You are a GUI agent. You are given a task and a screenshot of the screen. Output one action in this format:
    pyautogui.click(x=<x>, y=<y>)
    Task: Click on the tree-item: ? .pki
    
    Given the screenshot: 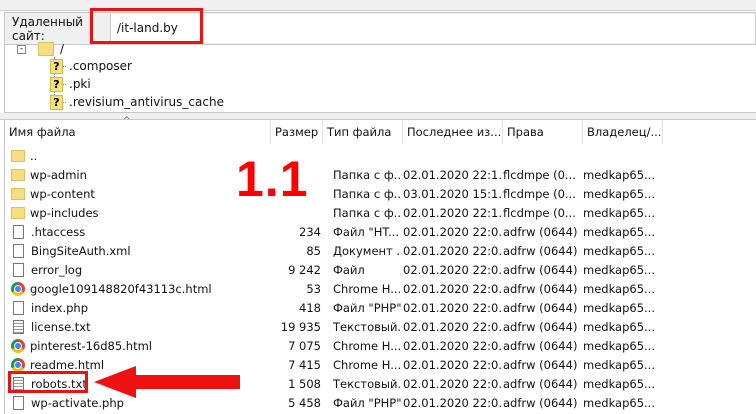 What is the action you would take?
    pyautogui.click(x=70, y=84)
    